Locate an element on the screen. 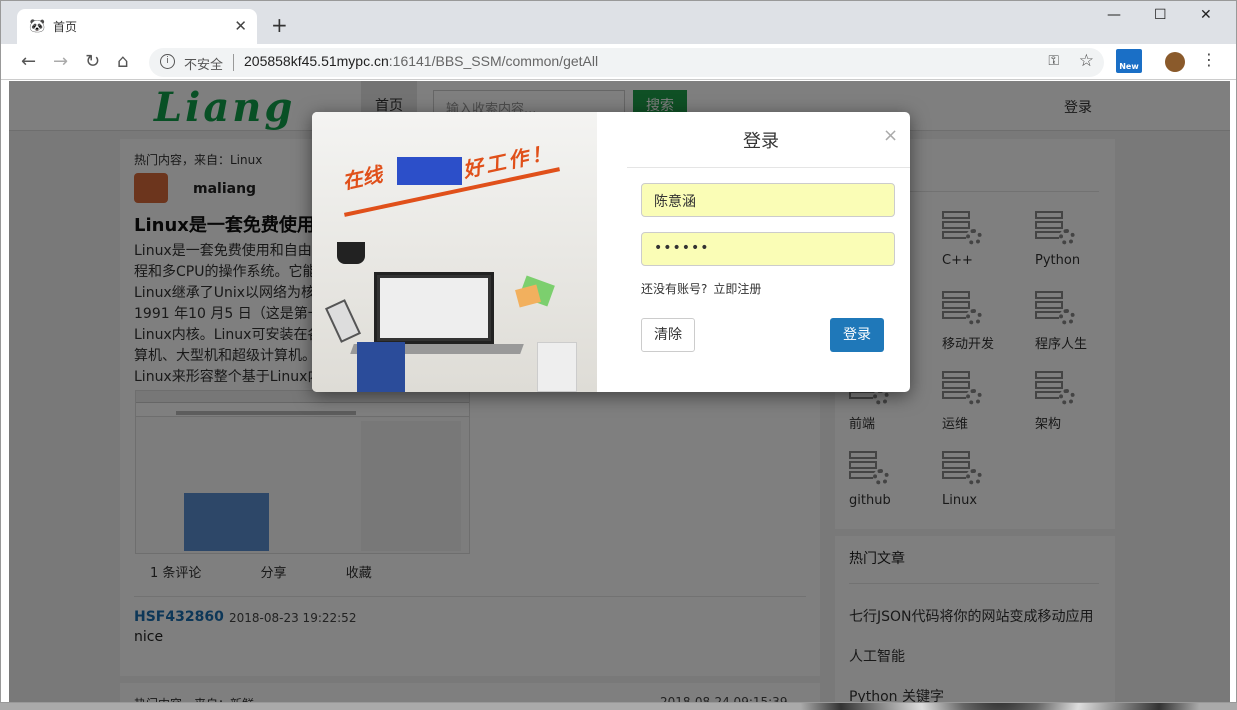 This screenshot has height=710, width=1237. reload-icon: ↻ is located at coordinates (92, 61).